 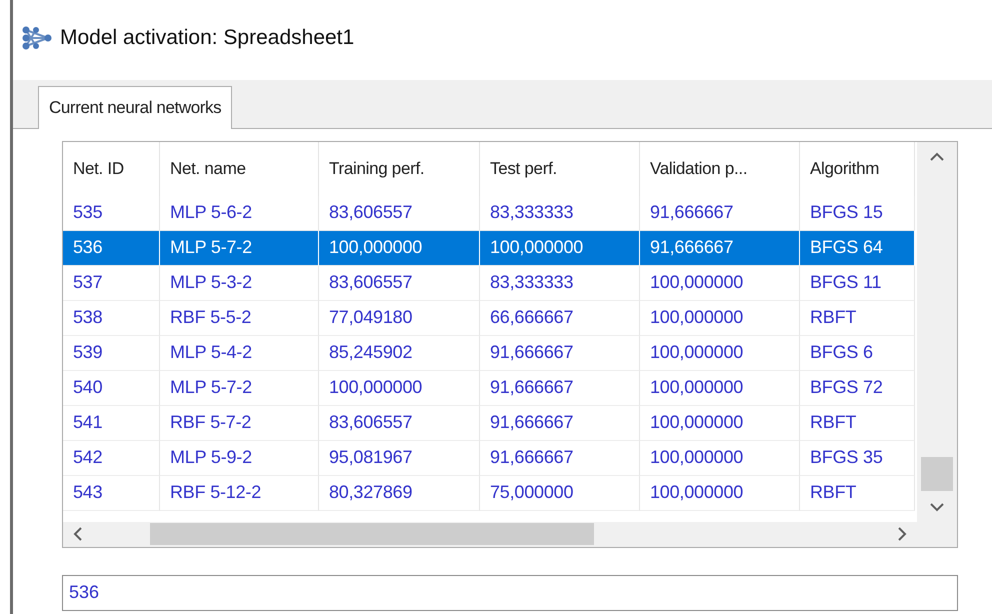 I want to click on column-header: Algorithm, so click(x=857, y=169).